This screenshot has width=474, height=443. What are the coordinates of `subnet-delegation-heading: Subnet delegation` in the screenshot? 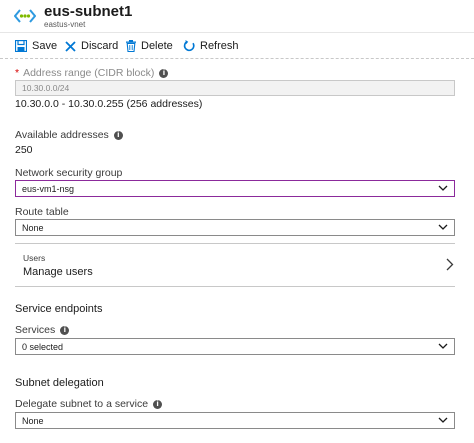 It's located at (59, 383).